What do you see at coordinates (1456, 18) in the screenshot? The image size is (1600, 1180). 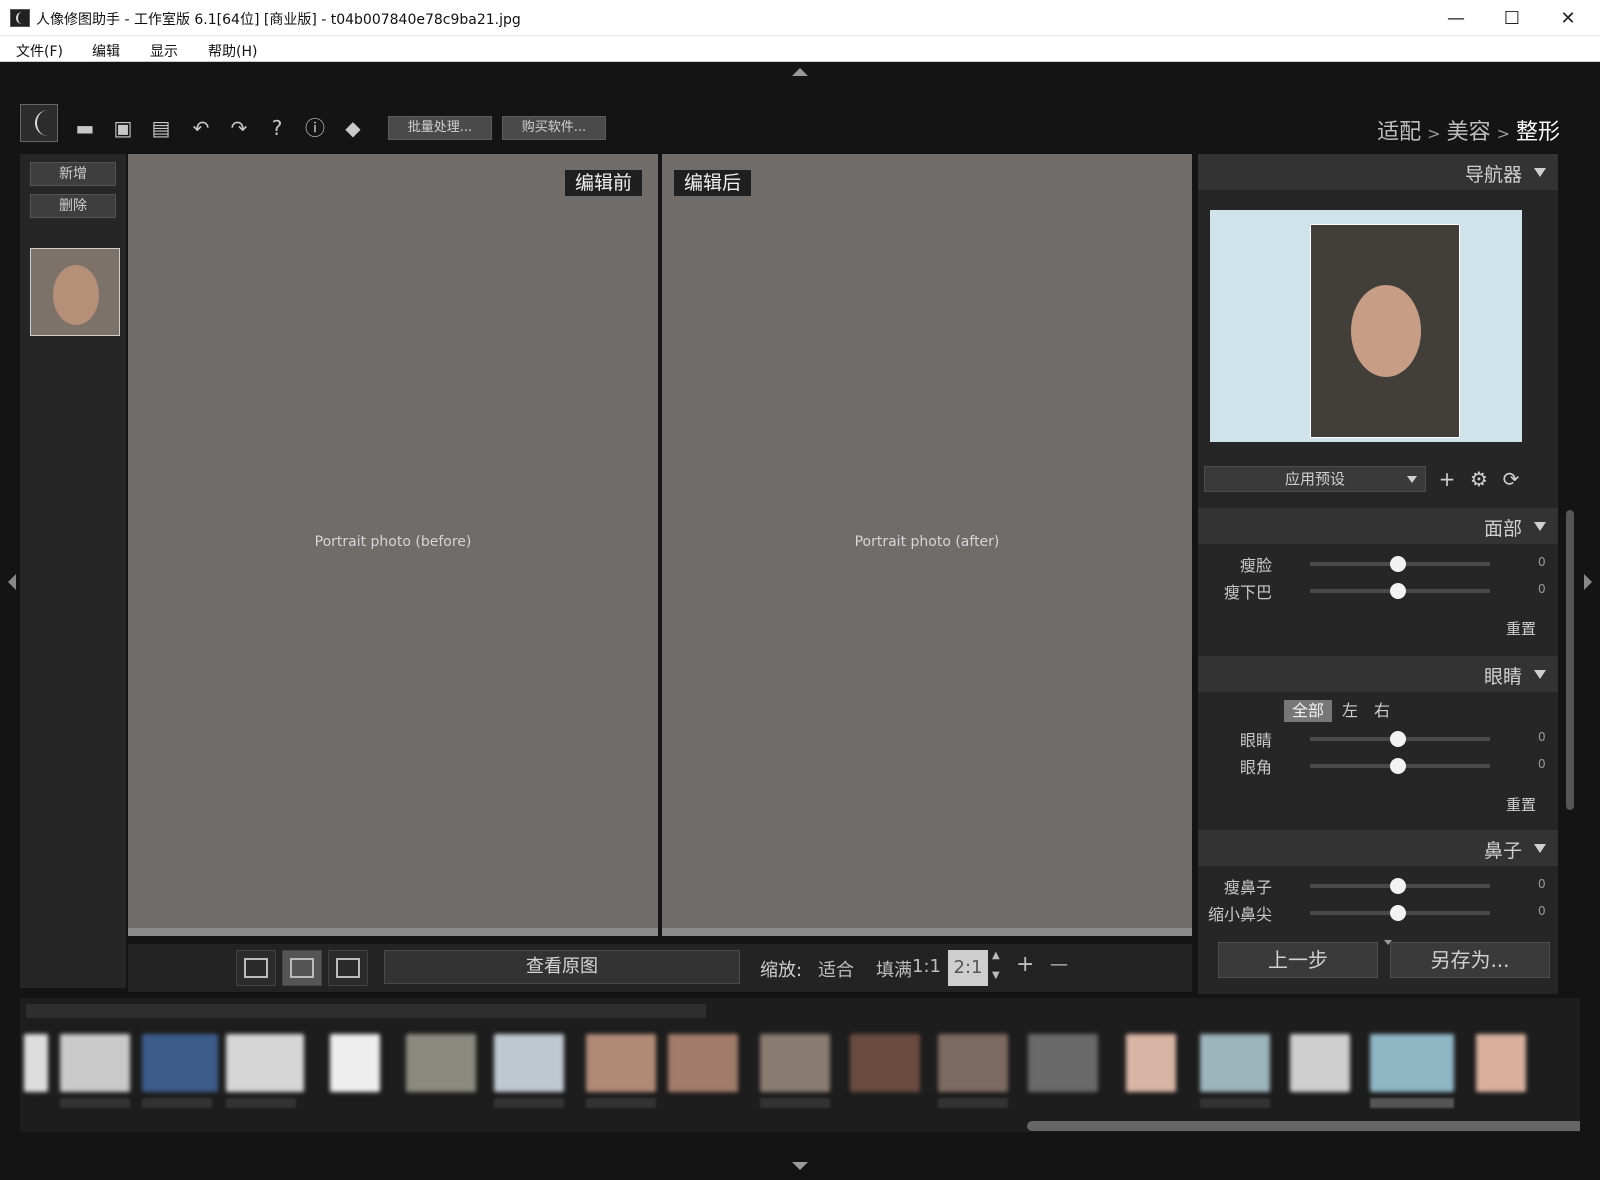 I see `minimize-button: —` at bounding box center [1456, 18].